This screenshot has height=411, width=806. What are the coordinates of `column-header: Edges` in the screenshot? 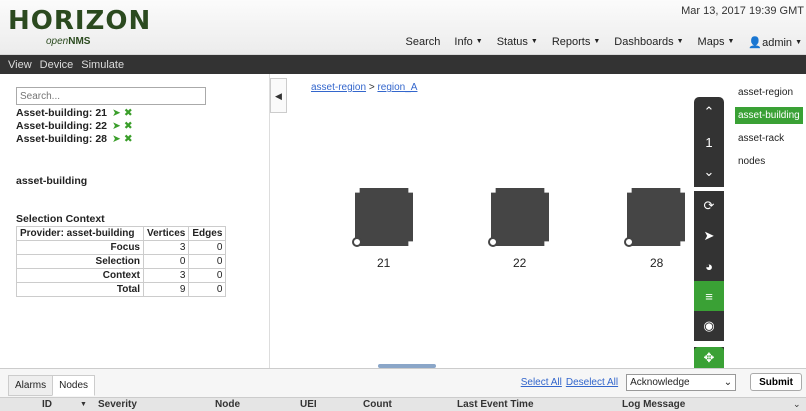 It's located at (207, 233).